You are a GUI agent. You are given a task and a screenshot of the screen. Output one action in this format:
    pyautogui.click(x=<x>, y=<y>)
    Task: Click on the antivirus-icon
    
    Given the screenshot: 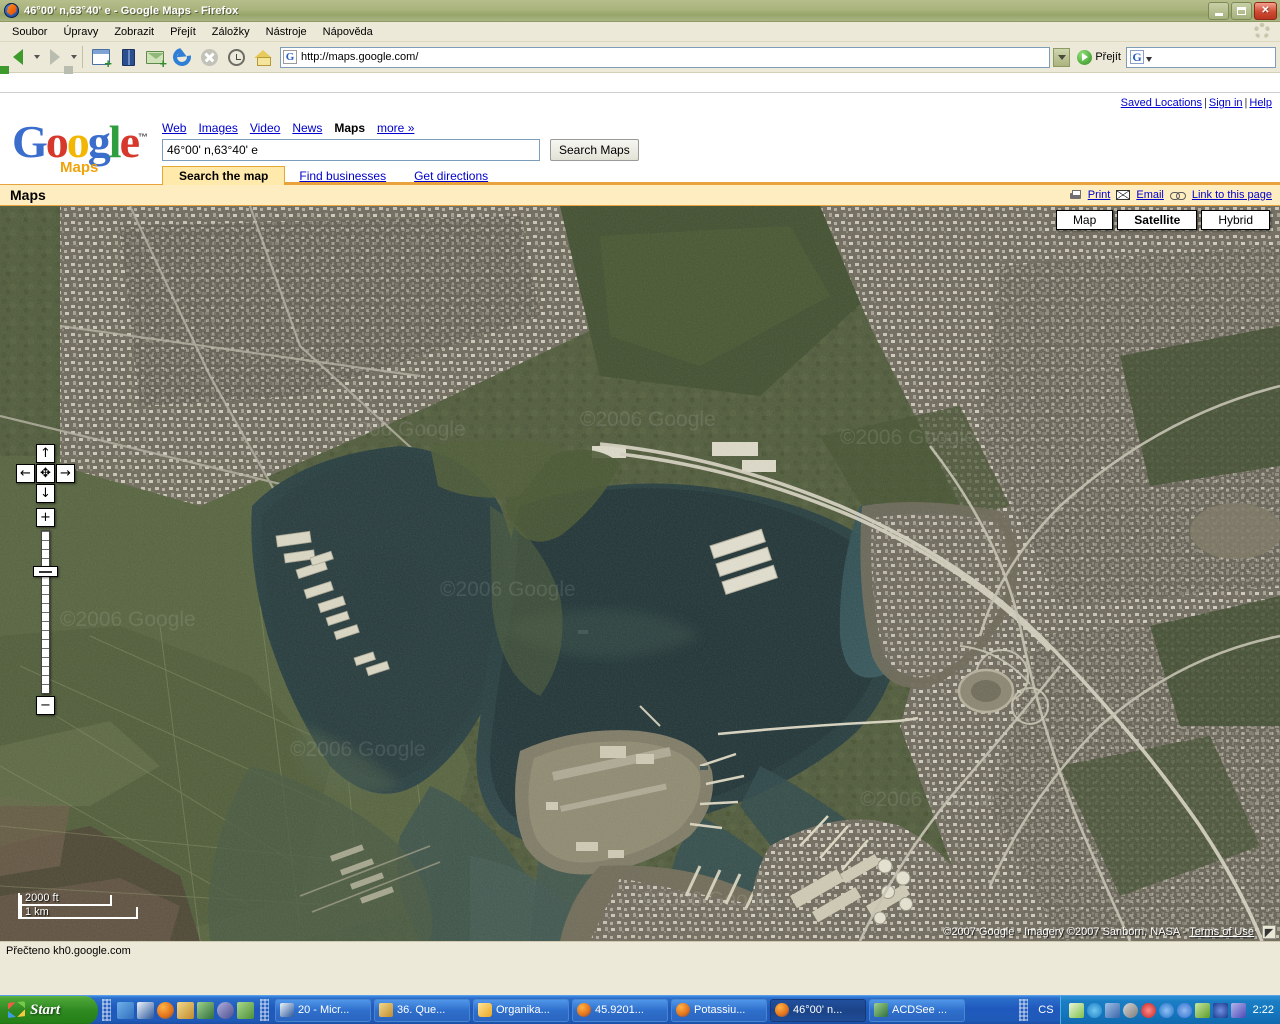 What is the action you would take?
    pyautogui.click(x=1076, y=1010)
    